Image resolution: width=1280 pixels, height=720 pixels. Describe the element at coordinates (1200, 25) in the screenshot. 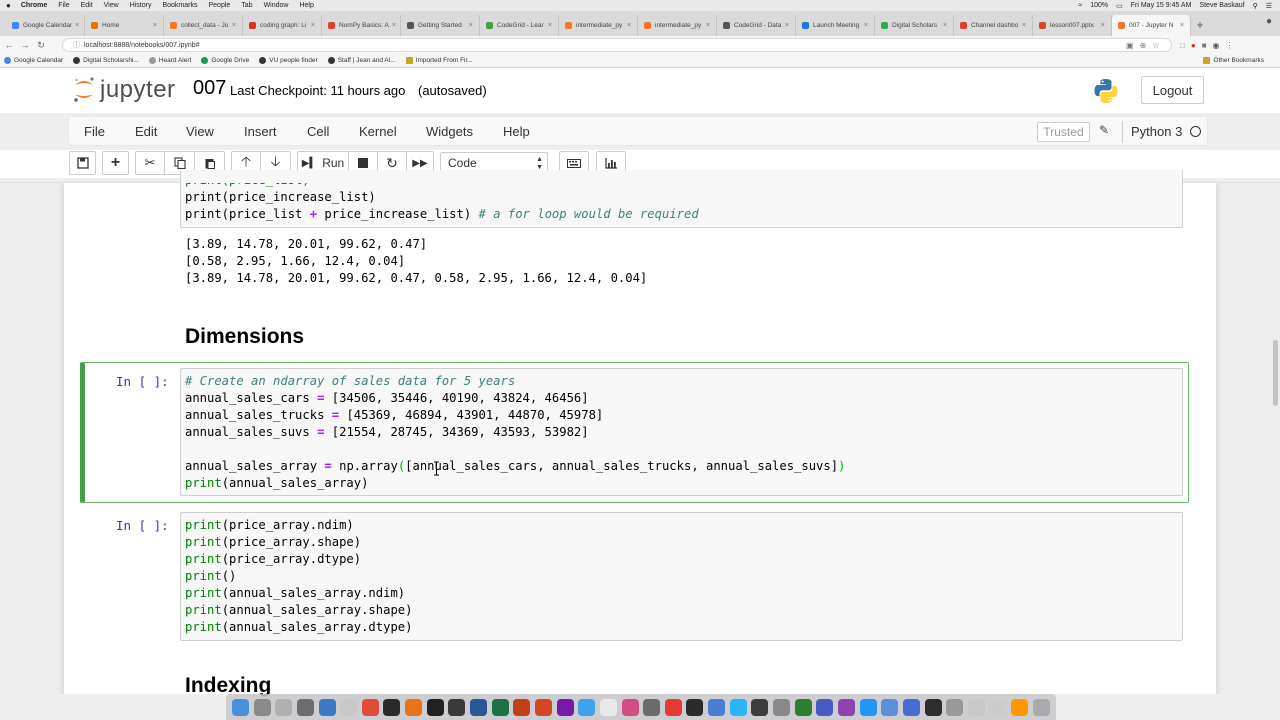

I see `new-tab-button: +` at that location.